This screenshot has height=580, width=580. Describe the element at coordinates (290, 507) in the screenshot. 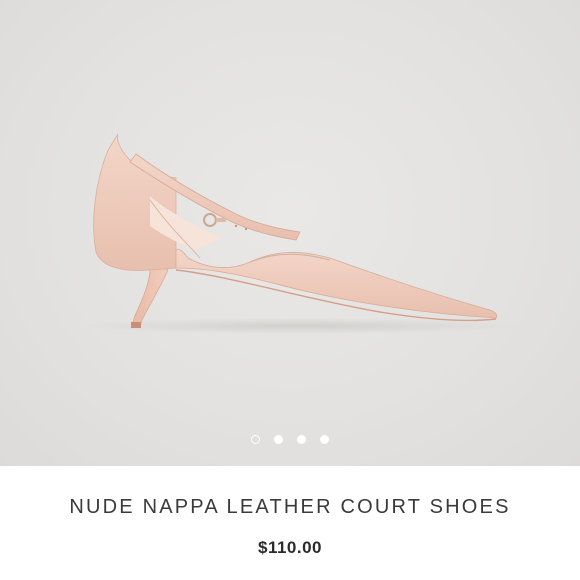

I see `product-title: NUDE NAPPA LEATHER COURT SHOES` at that location.